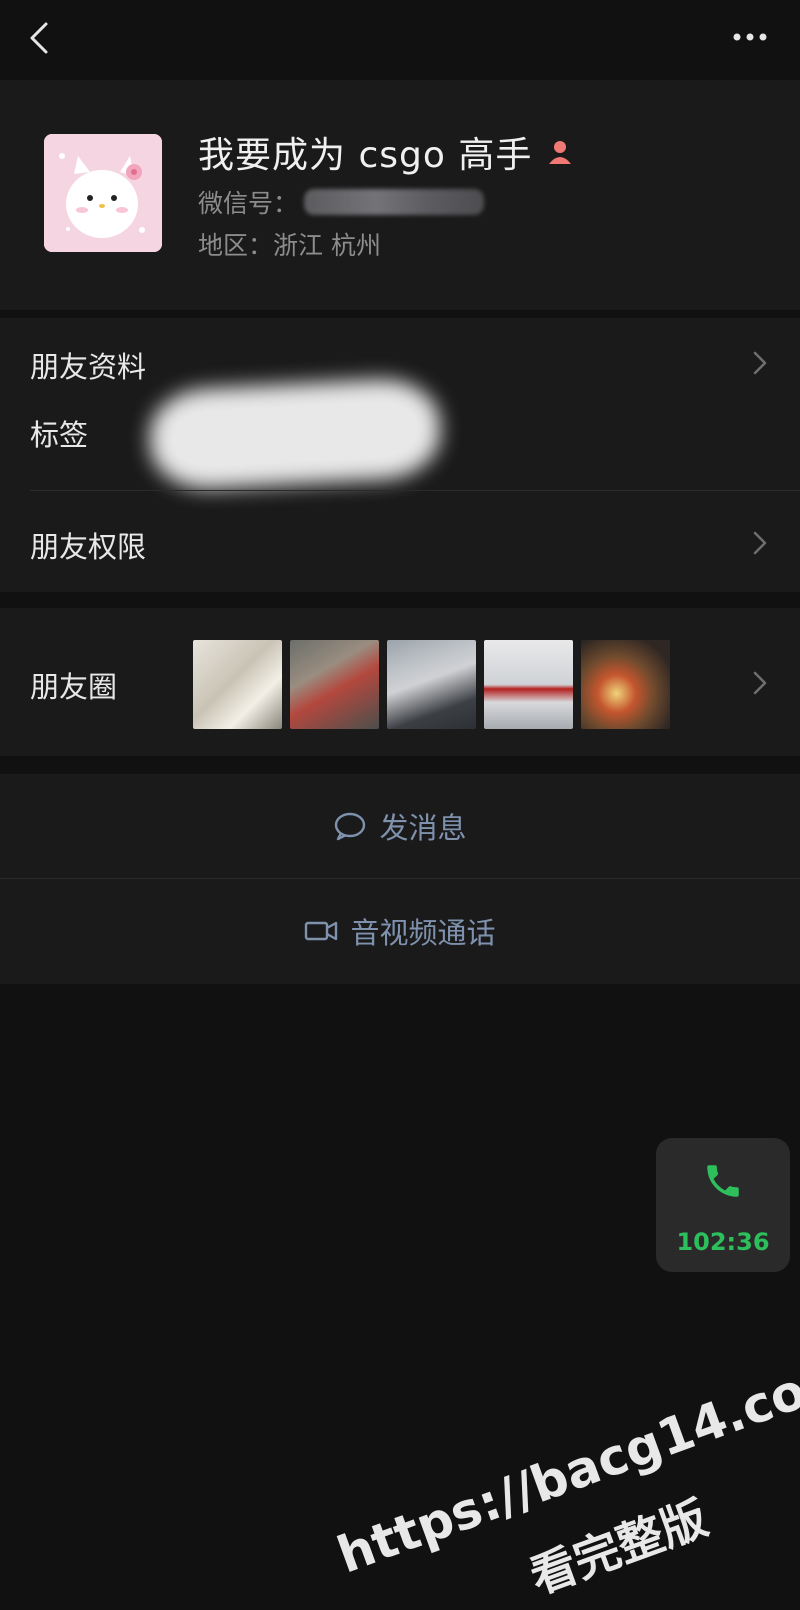 The image size is (800, 1610). I want to click on actions-section: 发消息 音视频通话, so click(400, 879).